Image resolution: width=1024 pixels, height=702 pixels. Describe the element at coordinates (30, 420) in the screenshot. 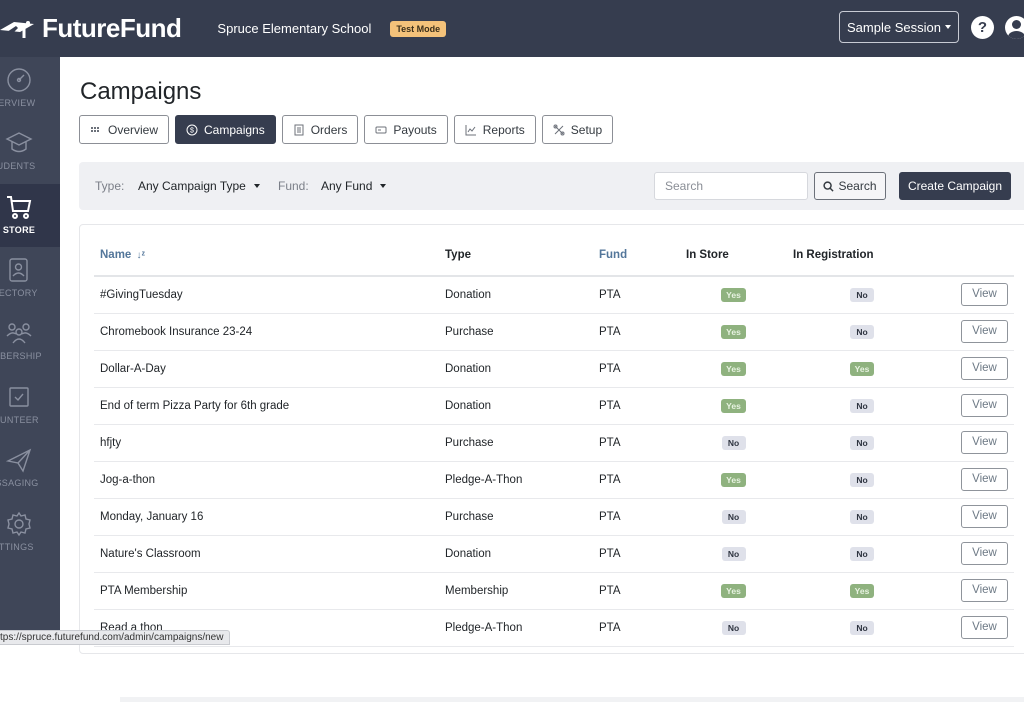

I see `sidebar-label: VOLUNTEER` at that location.